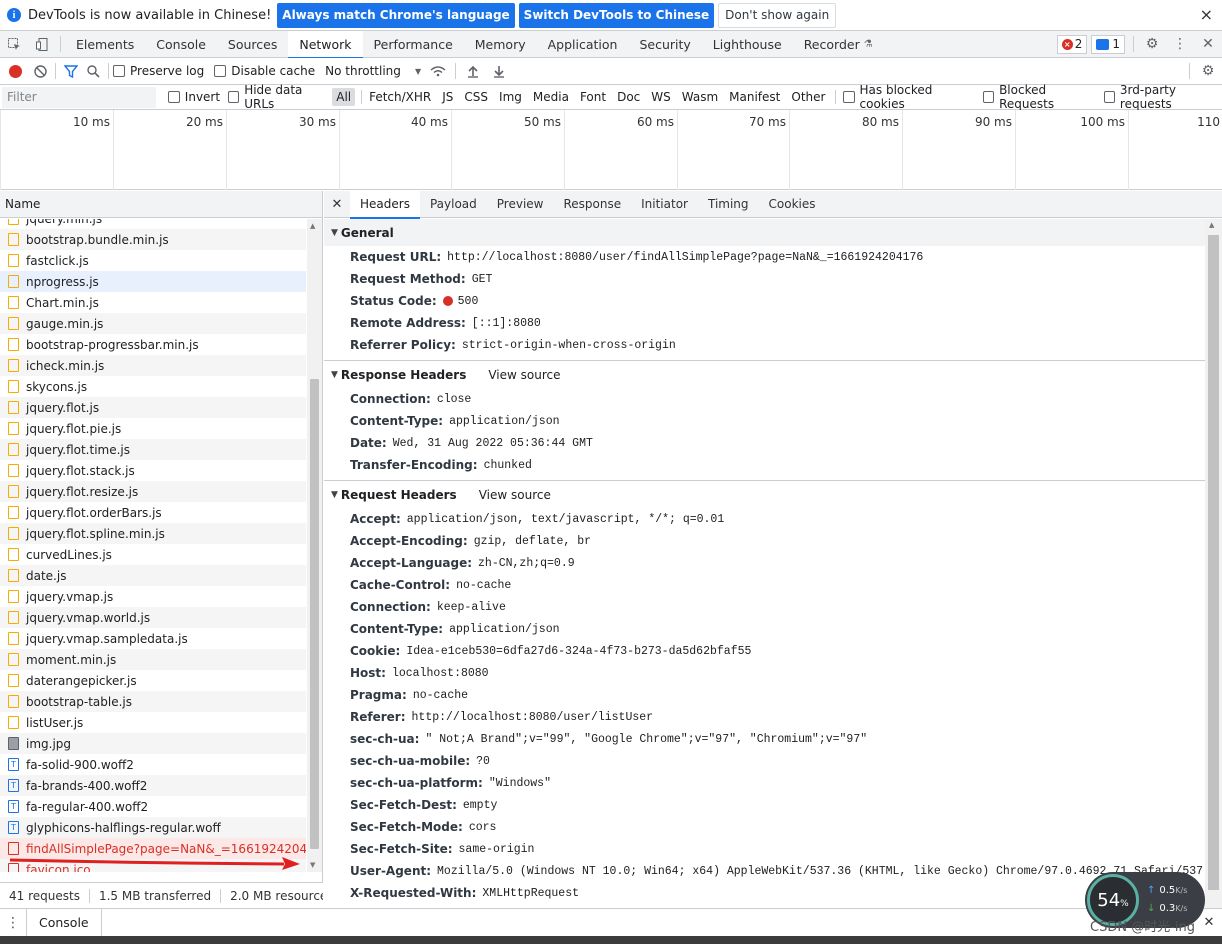  Describe the element at coordinates (158, 71) in the screenshot. I see `preserve-log-checkbox: Preserve log` at that location.